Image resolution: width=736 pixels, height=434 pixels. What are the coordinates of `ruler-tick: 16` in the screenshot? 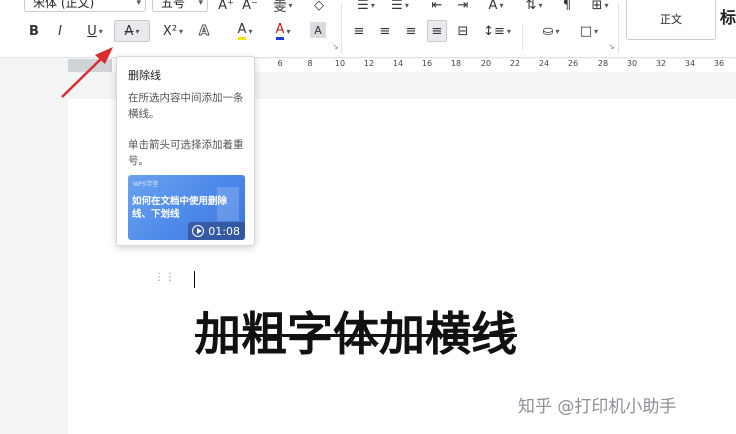 It's located at (427, 63).